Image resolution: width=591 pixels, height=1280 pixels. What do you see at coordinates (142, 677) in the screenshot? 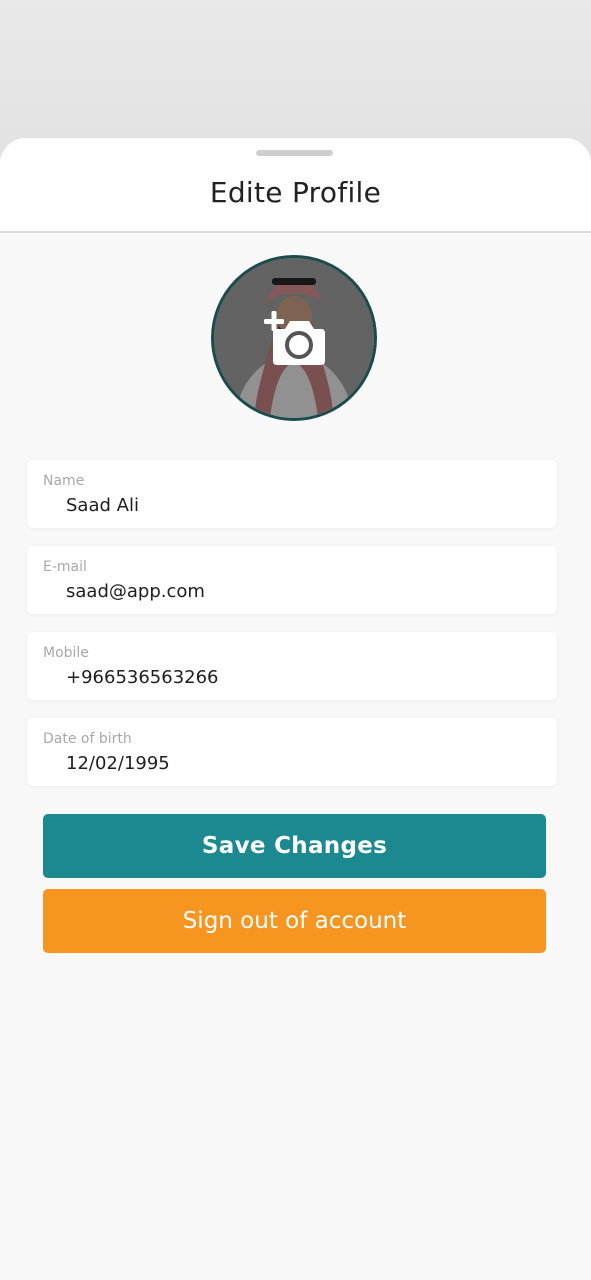
I see `mobile-field-value: +966536563266` at bounding box center [142, 677].